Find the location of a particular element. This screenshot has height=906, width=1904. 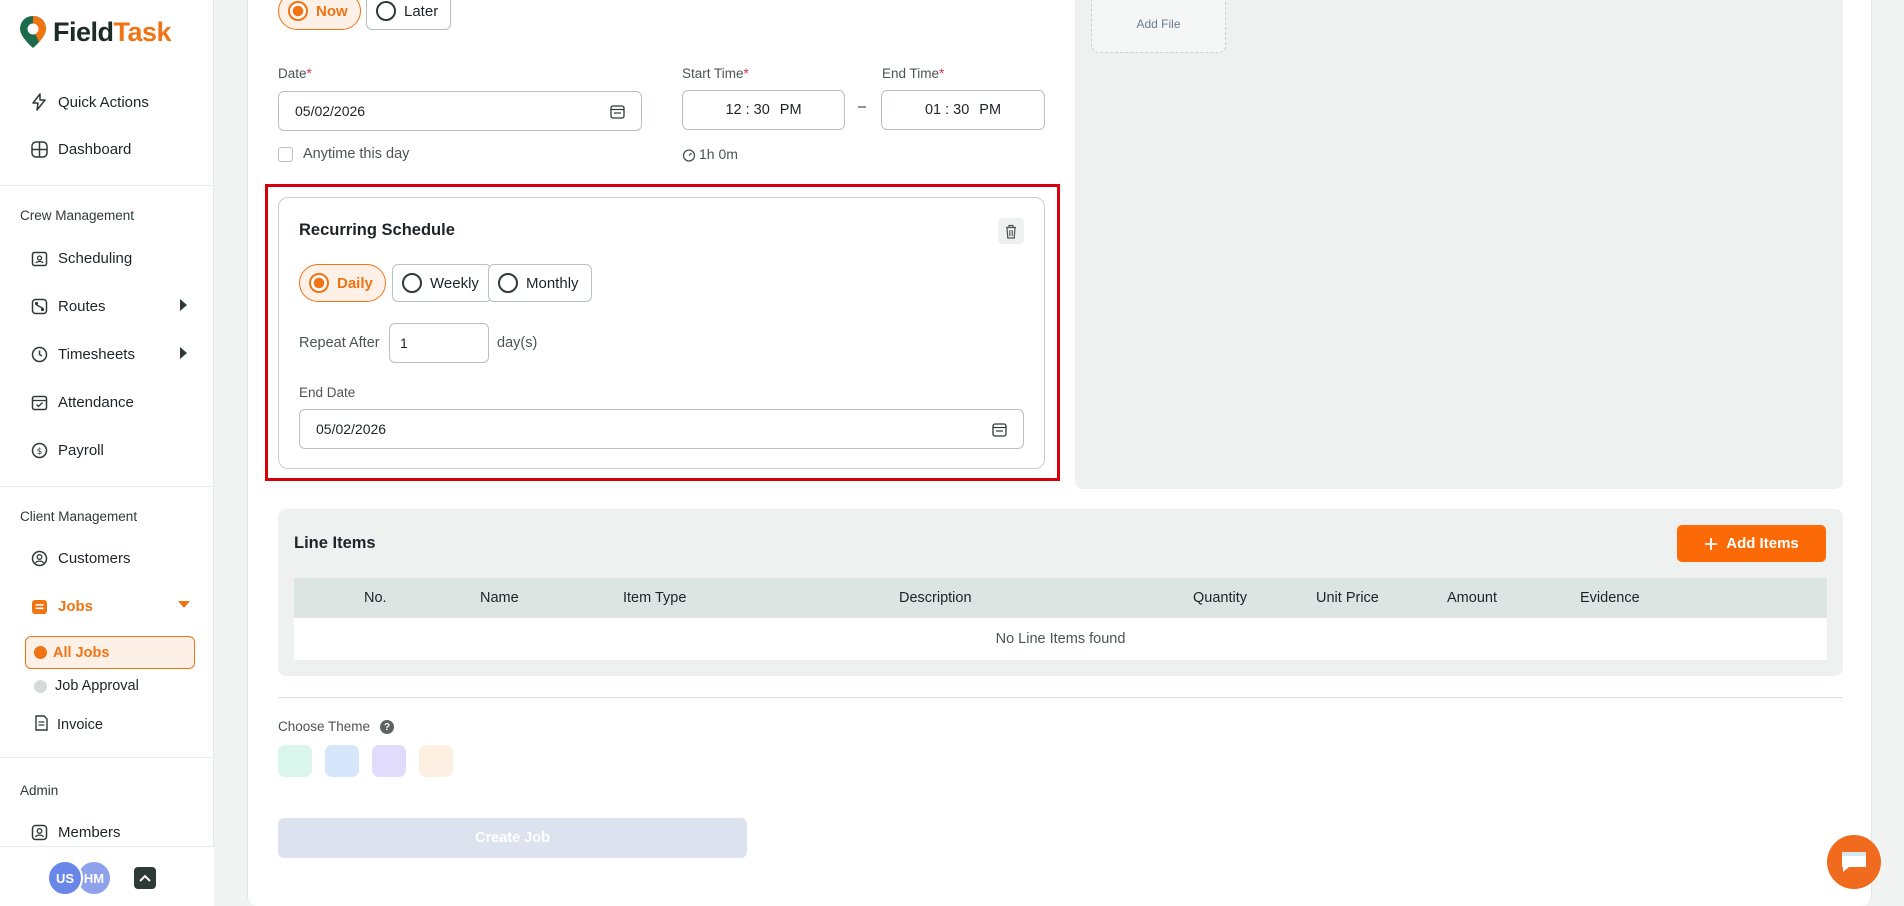

section-client-management: Client Management is located at coordinates (79, 516).